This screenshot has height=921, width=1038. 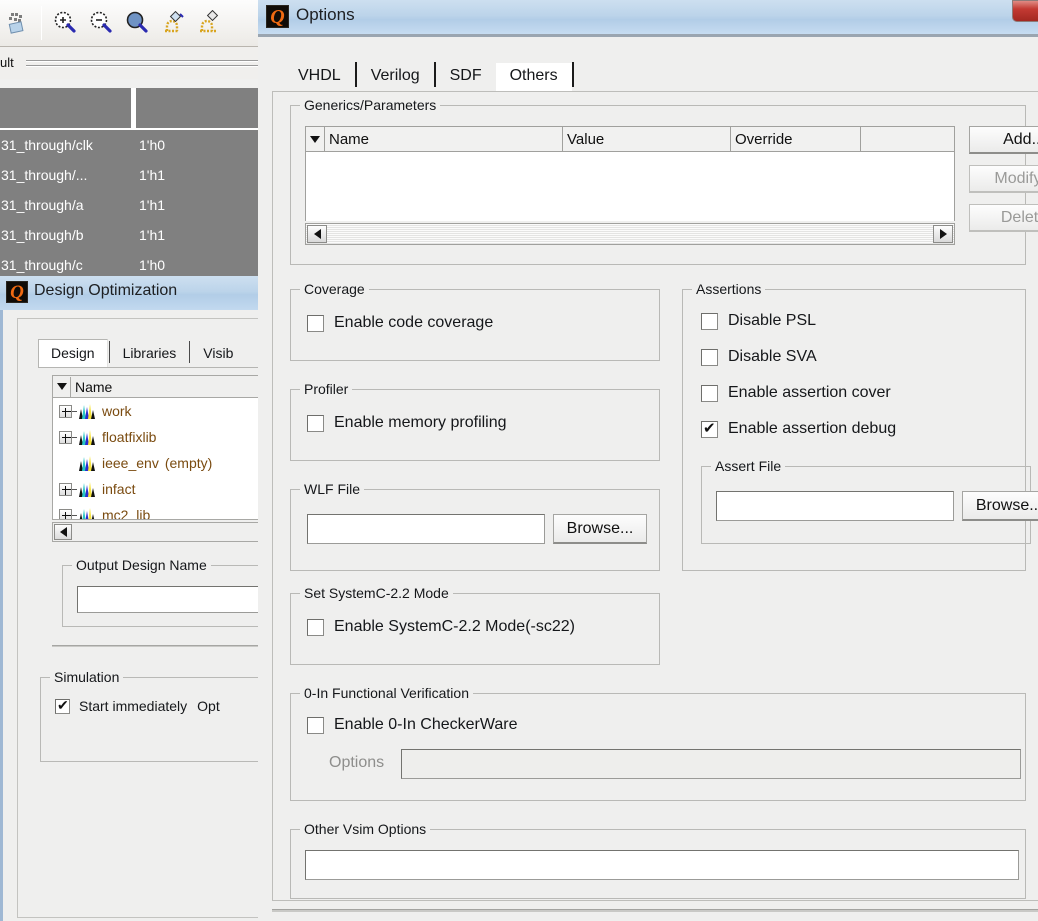 What do you see at coordinates (131, 235) in the screenshot?
I see `signal-row: 31_through/b 1'h1` at bounding box center [131, 235].